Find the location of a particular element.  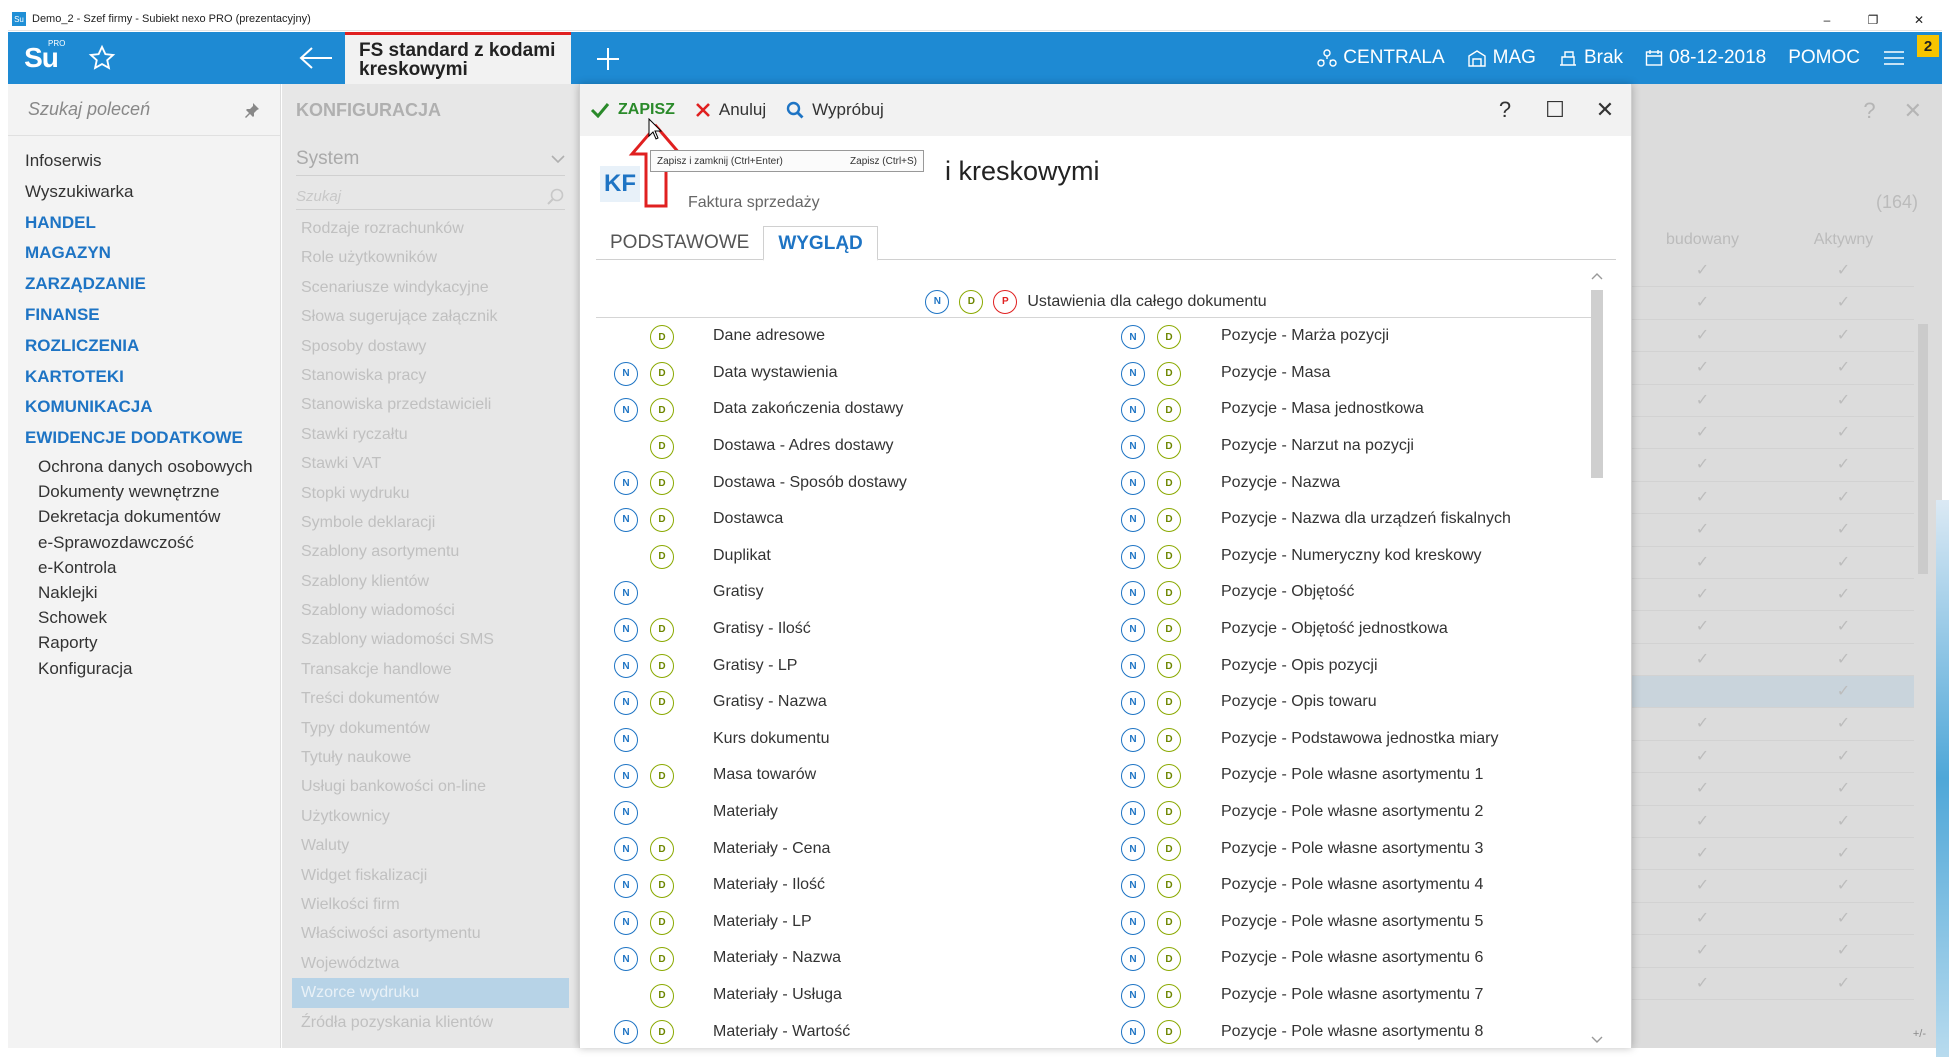

pin-icon is located at coordinates (252, 110).